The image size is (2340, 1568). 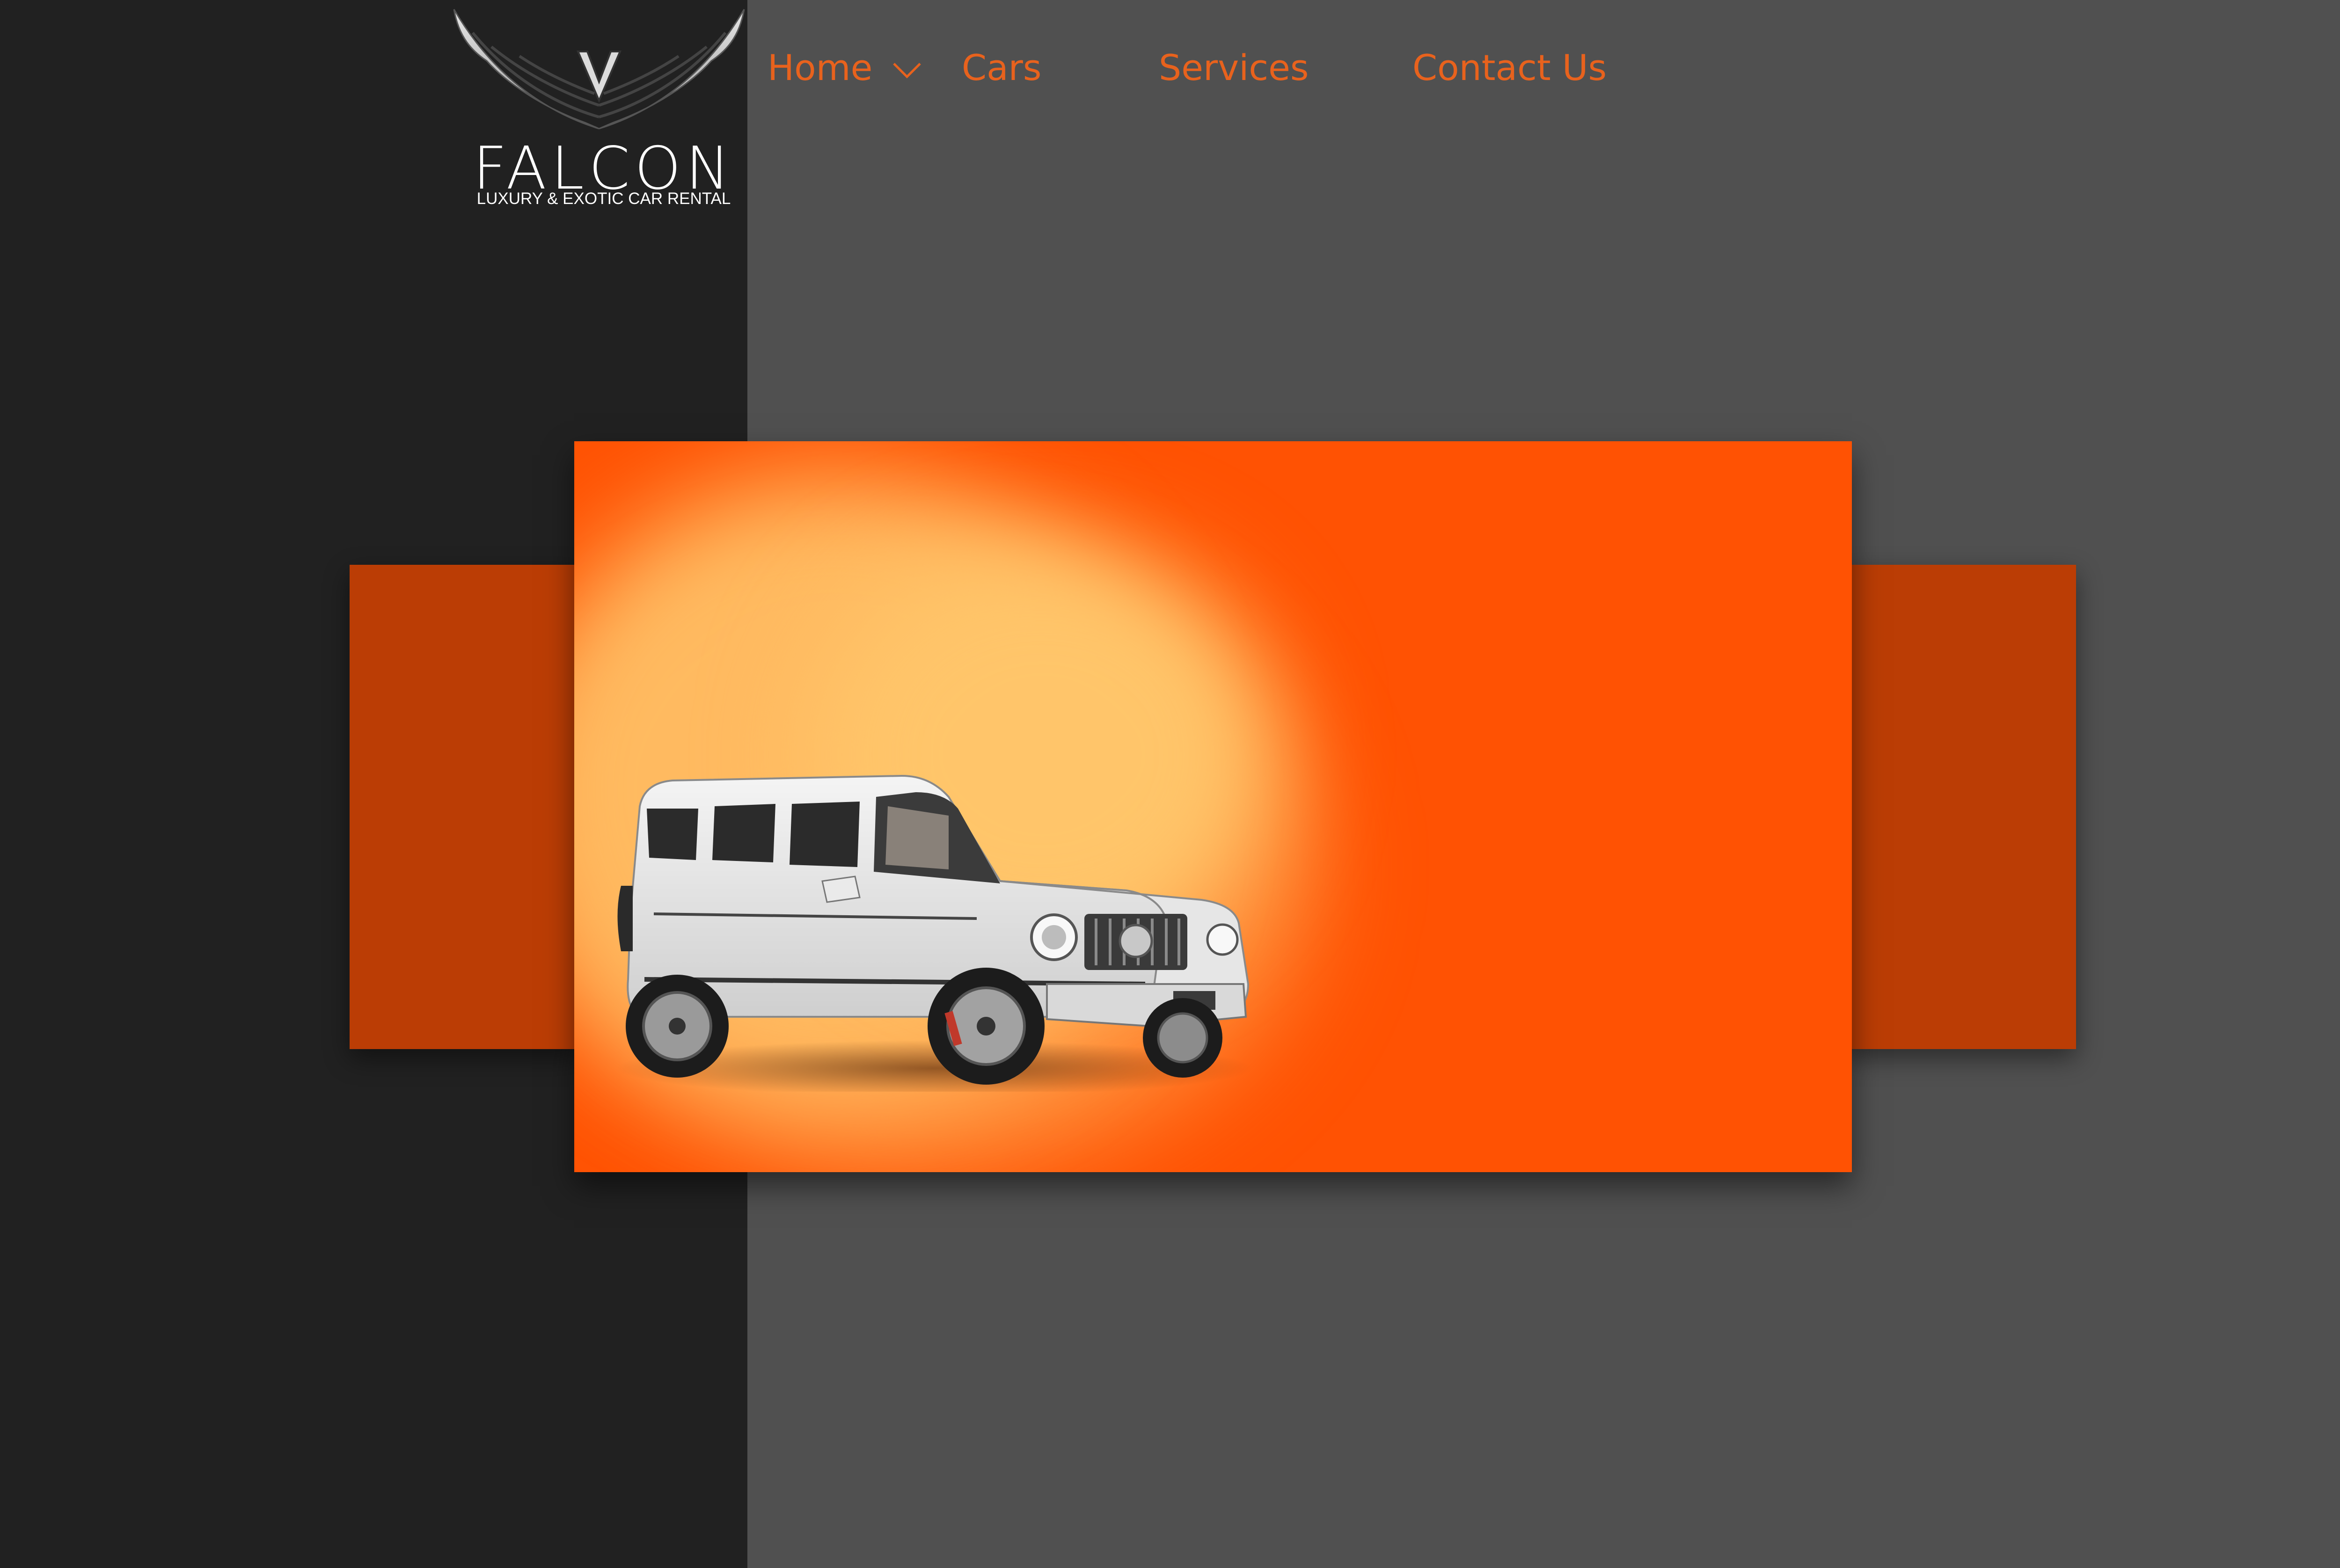 What do you see at coordinates (907, 70) in the screenshot?
I see `chevron-down-icon` at bounding box center [907, 70].